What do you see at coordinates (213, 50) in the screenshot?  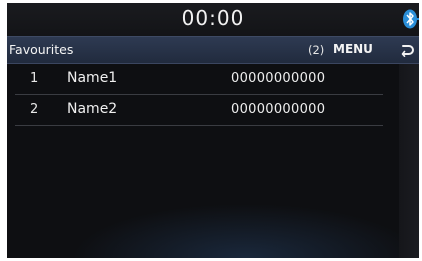 I see `title-bar: Favourites (2) MENU` at bounding box center [213, 50].